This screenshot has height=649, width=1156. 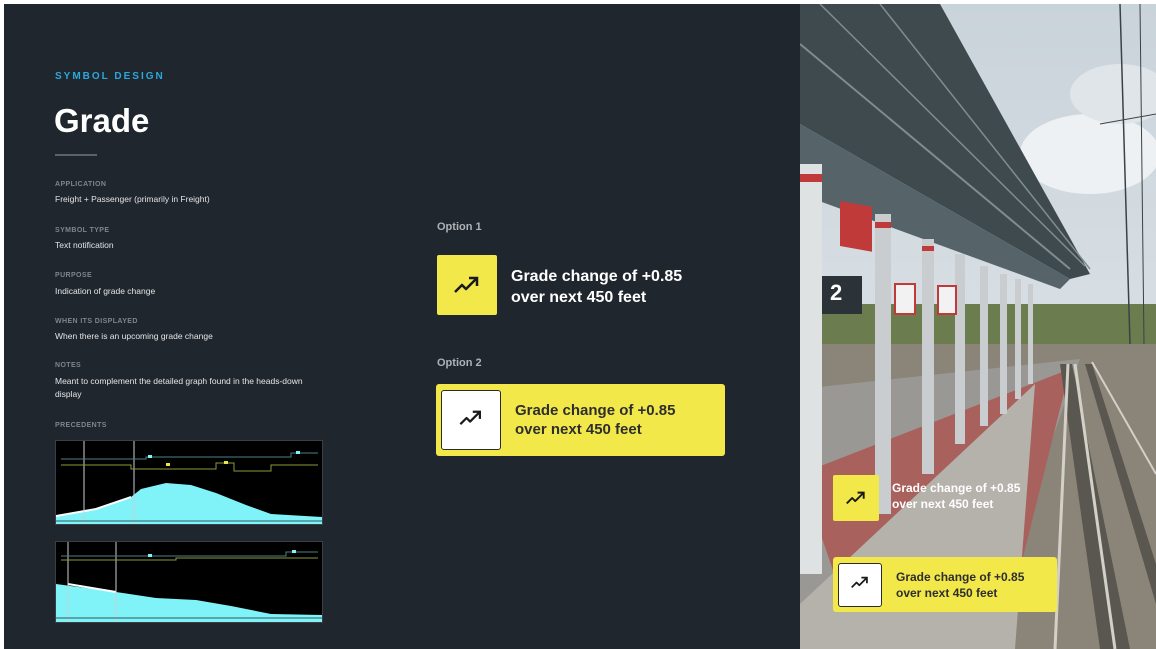 What do you see at coordinates (74, 275) in the screenshot?
I see `meta-label-purpose: PURPOSE` at bounding box center [74, 275].